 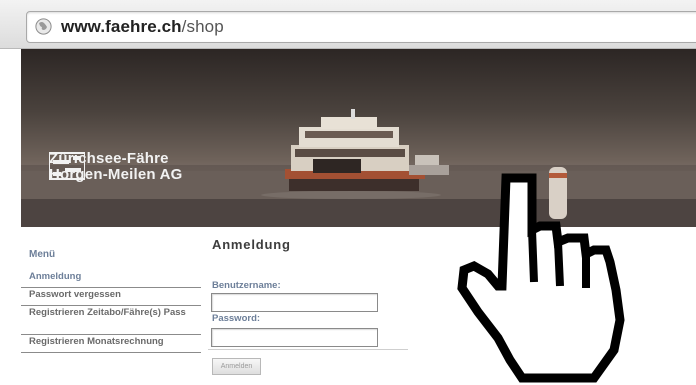 What do you see at coordinates (355, 150) in the screenshot?
I see `ferry-shape` at bounding box center [355, 150].